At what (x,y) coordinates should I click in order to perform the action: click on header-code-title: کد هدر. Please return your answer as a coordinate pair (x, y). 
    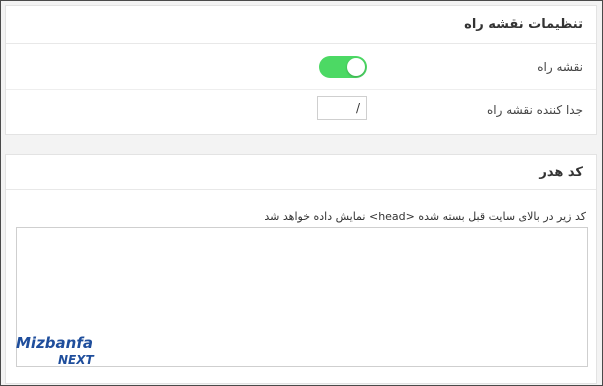
    Looking at the image, I should click on (301, 172).